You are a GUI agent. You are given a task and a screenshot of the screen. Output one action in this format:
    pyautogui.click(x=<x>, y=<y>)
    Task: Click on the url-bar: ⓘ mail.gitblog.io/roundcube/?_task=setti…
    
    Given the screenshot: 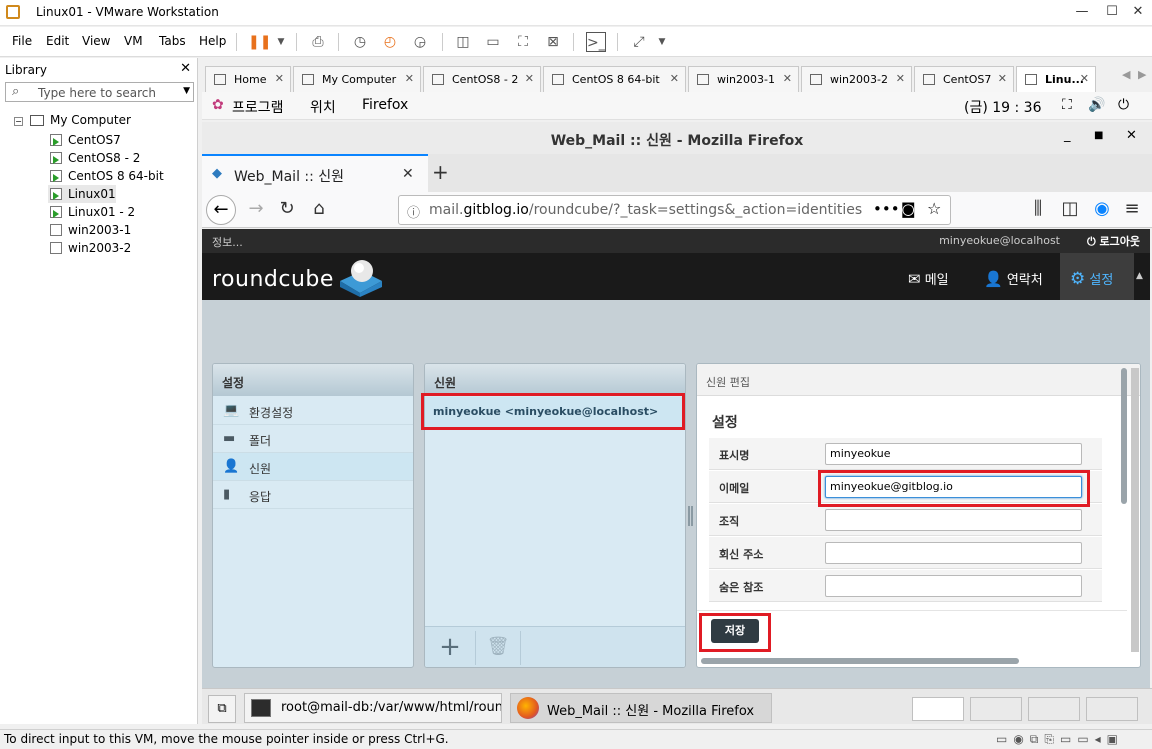 What is the action you would take?
    pyautogui.click(x=674, y=210)
    